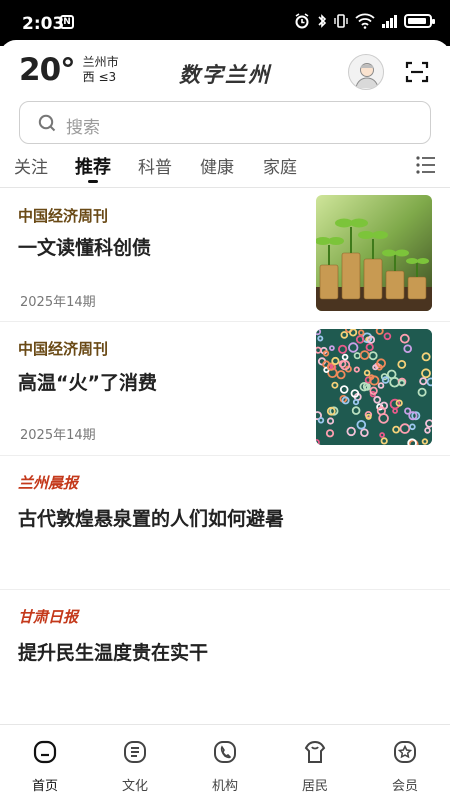 The height and width of the screenshot is (800, 450). What do you see at coordinates (155, 165) in the screenshot?
I see `tab-science: 科普` at bounding box center [155, 165].